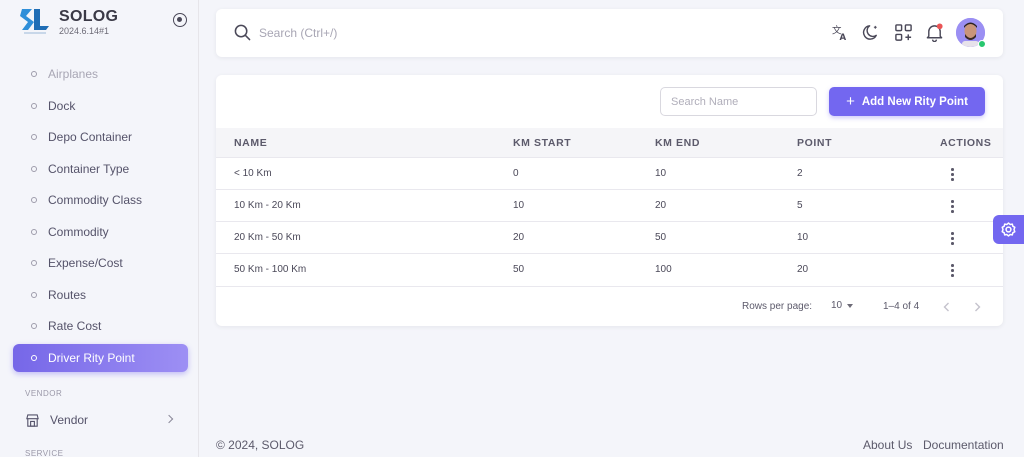 The width and height of the screenshot is (1024, 457). What do you see at coordinates (843, 37) in the screenshot?
I see `svg-text: A` at bounding box center [843, 37].